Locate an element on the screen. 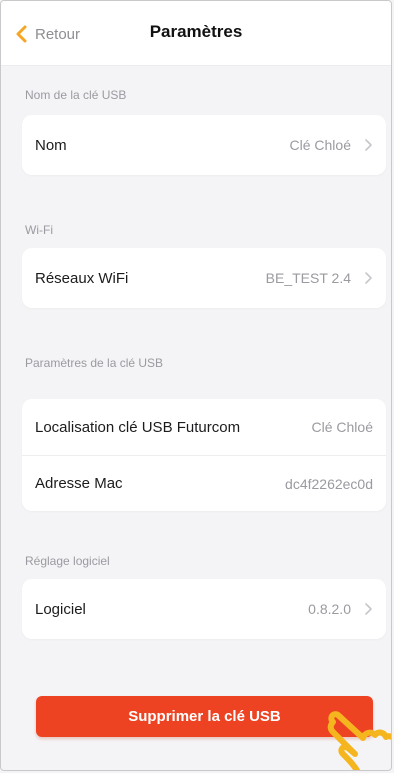 The image size is (394, 773). wifi-row-label: Réseaux WiFi is located at coordinates (82, 278).